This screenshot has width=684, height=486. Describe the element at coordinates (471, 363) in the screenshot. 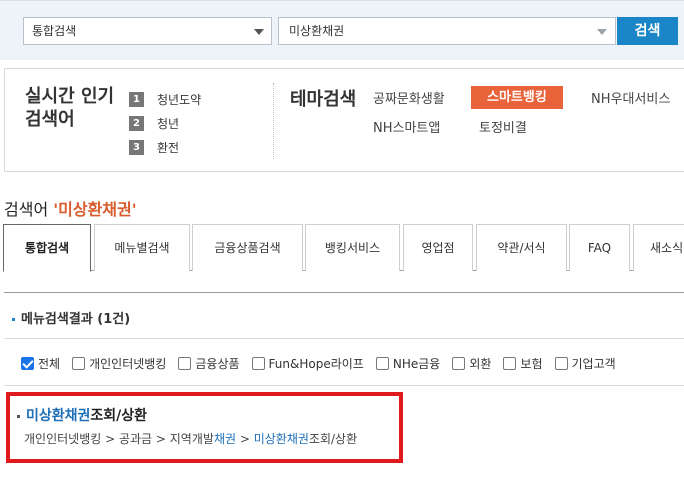

I see `filter-foreign-exchange: 외환` at that location.